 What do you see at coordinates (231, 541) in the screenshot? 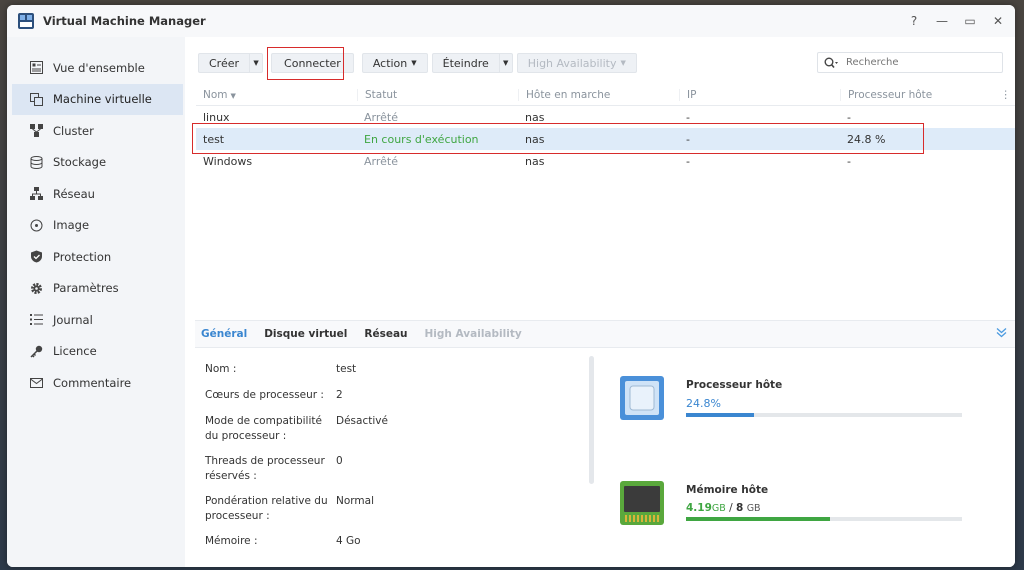
I see `prop-label: Mémoire :` at bounding box center [231, 541].